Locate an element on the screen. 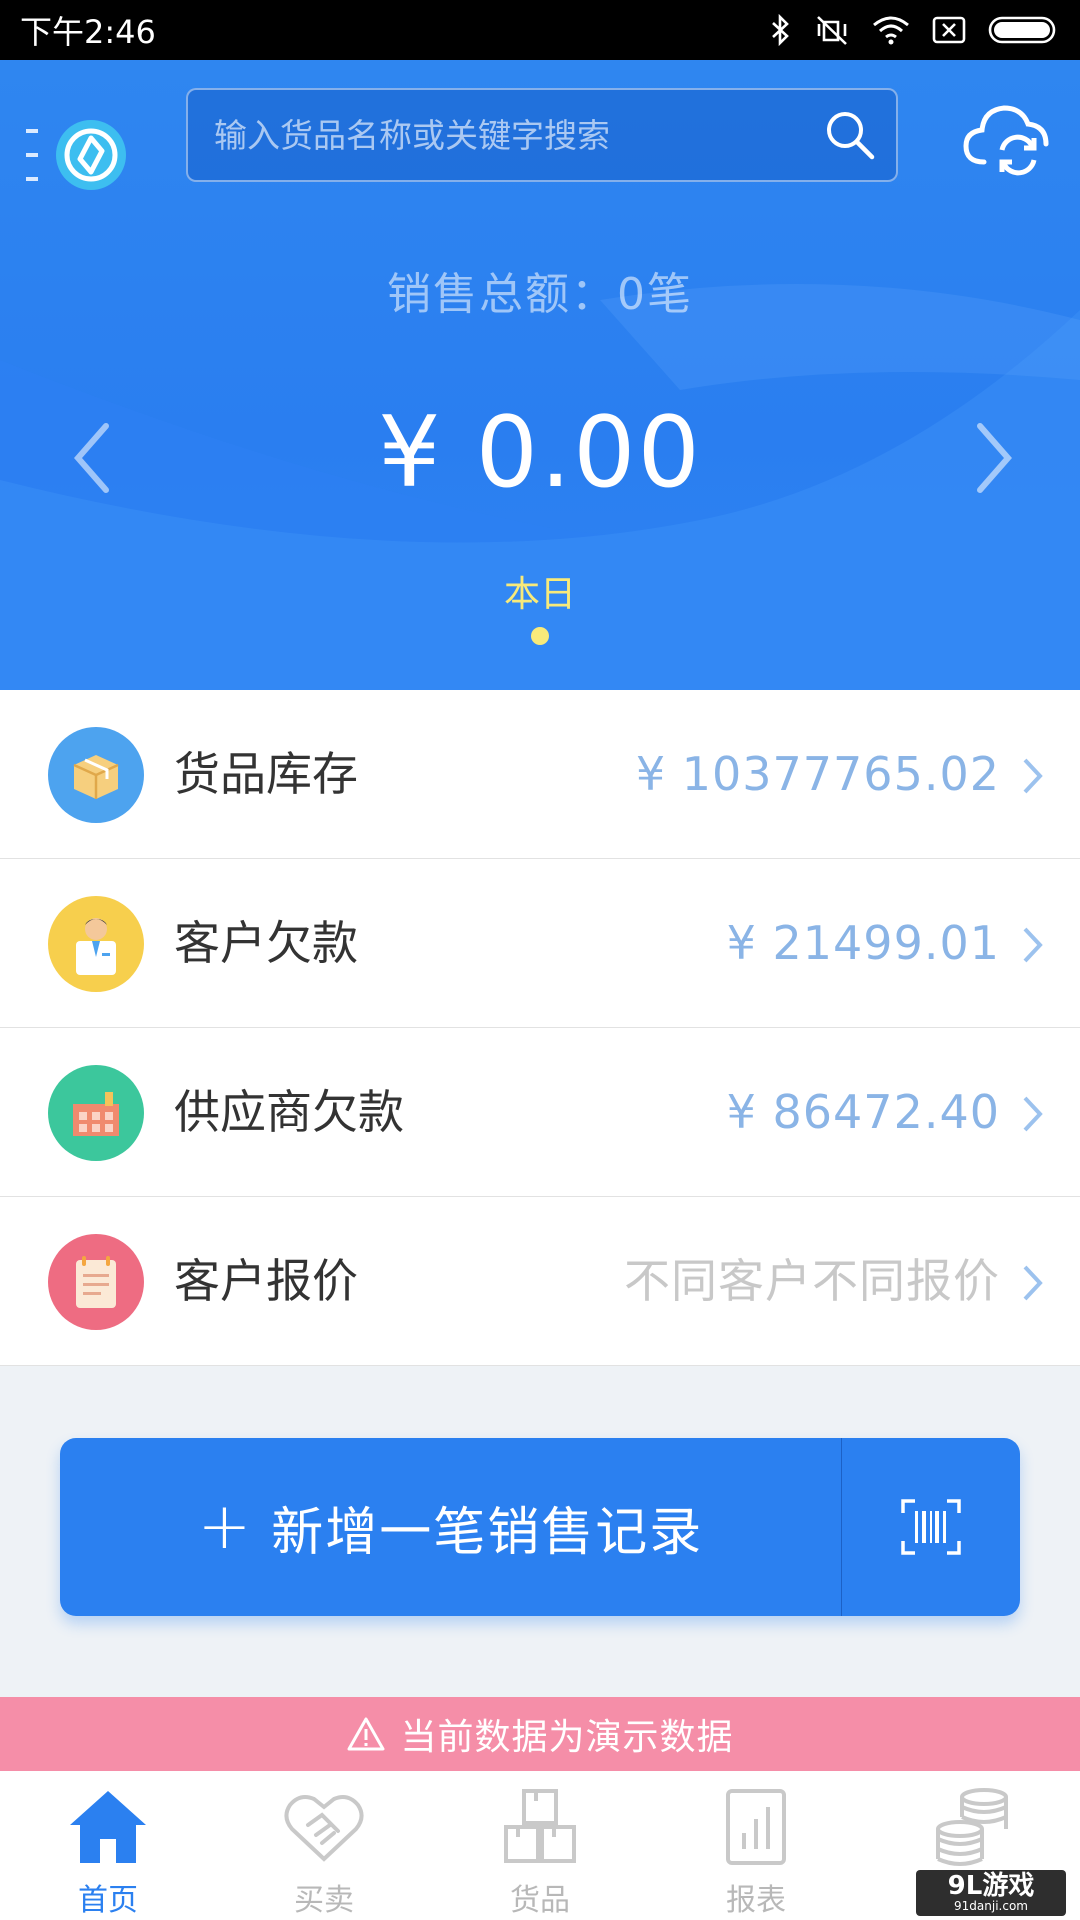 The height and width of the screenshot is (1920, 1080). warning-icon is located at coordinates (366, 1734).